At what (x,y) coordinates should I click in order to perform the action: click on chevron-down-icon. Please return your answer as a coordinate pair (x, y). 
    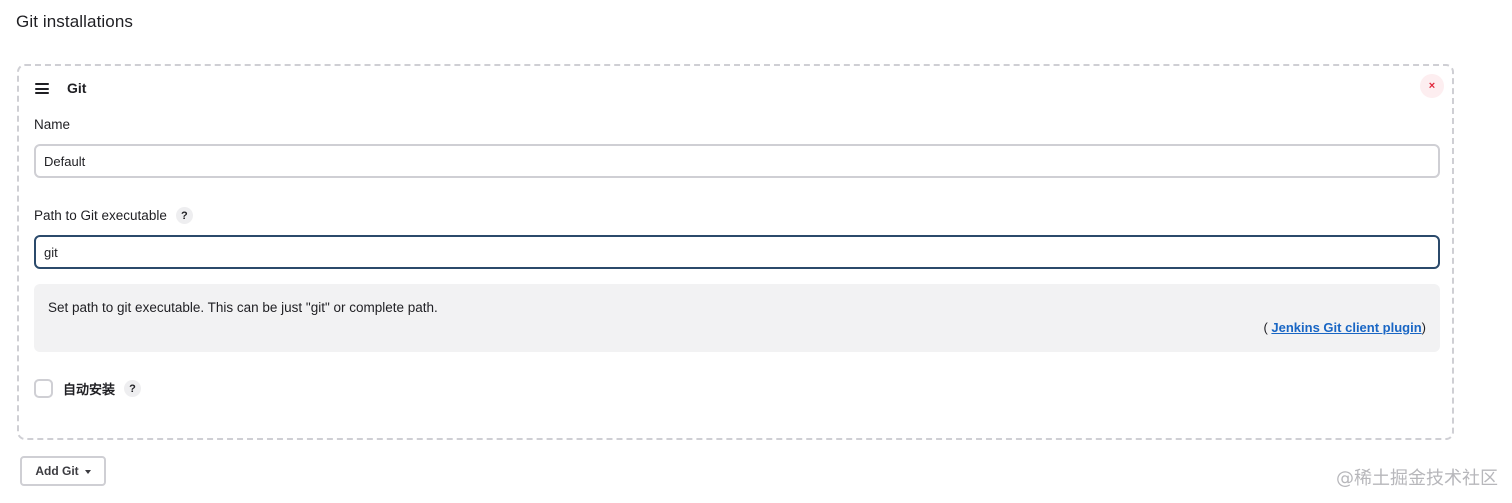
    Looking at the image, I should click on (87, 471).